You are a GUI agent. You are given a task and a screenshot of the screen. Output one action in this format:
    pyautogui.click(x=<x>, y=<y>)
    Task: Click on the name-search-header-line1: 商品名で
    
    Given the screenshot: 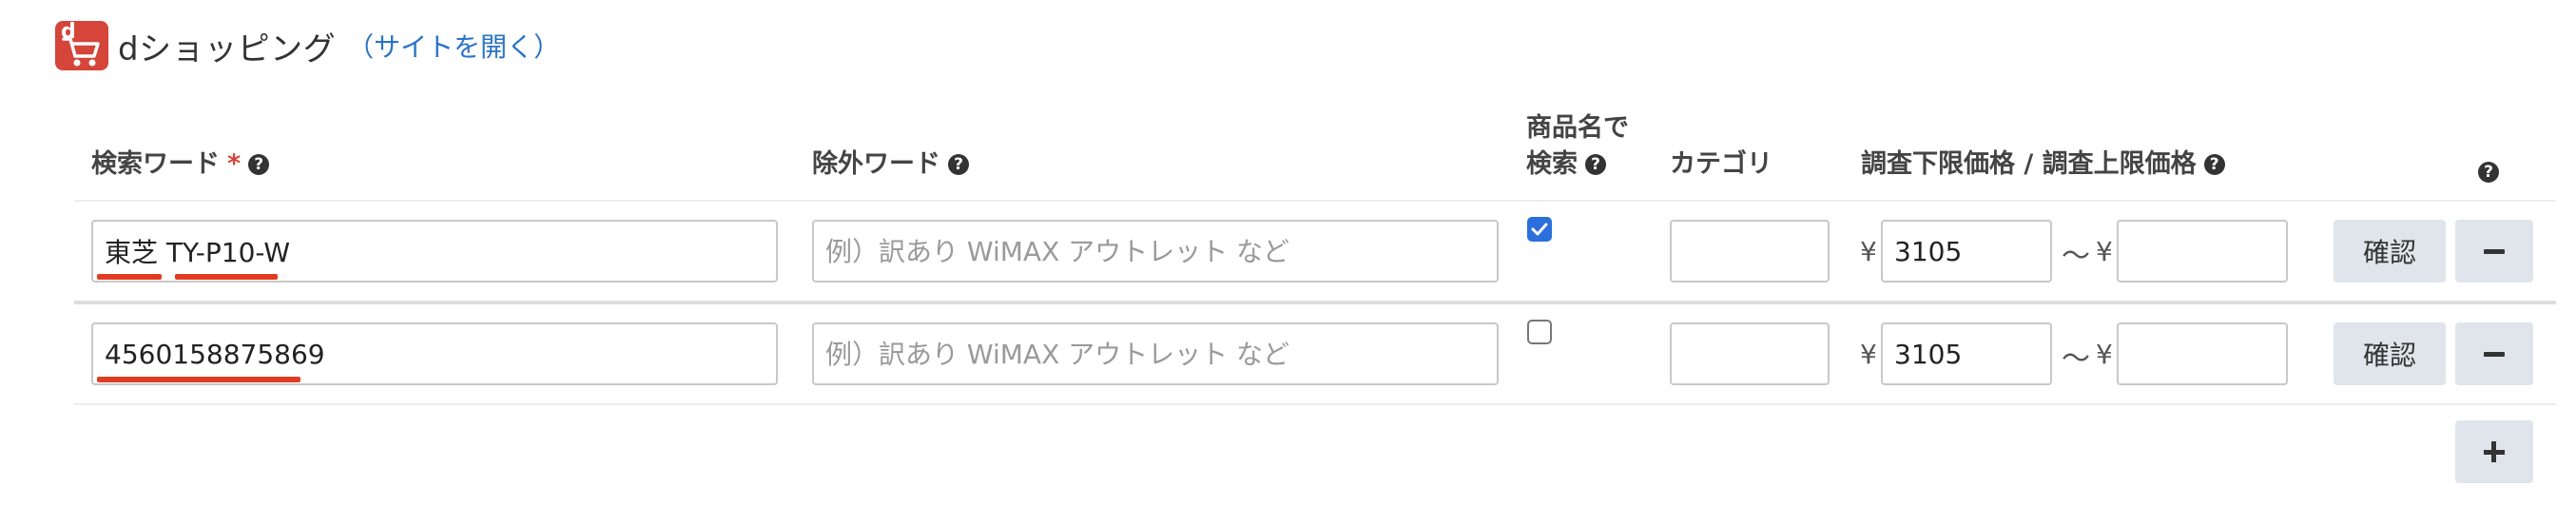 What is the action you would take?
    pyautogui.click(x=1577, y=128)
    